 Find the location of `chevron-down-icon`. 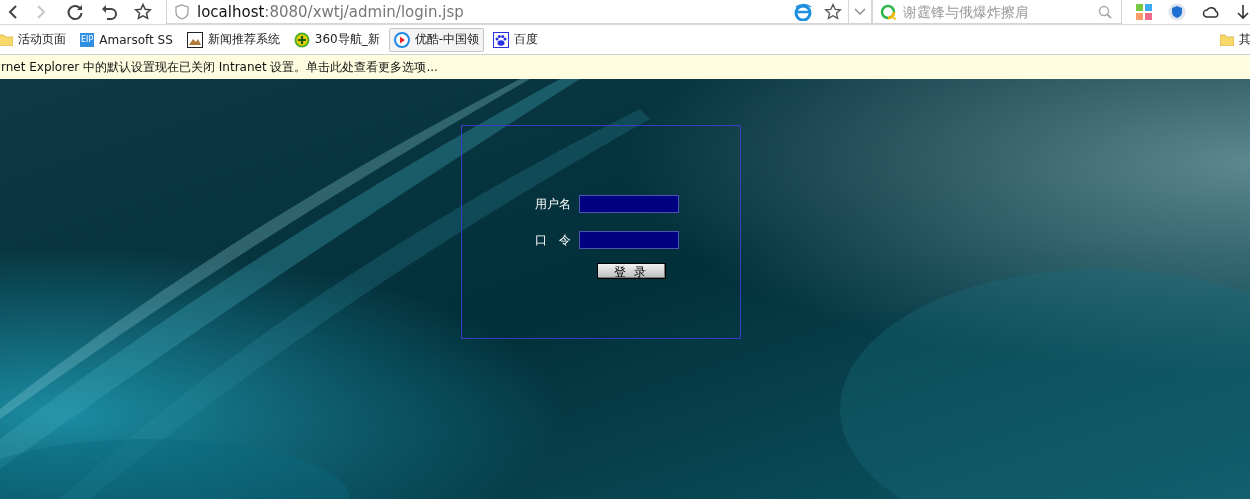

chevron-down-icon is located at coordinates (860, 11).